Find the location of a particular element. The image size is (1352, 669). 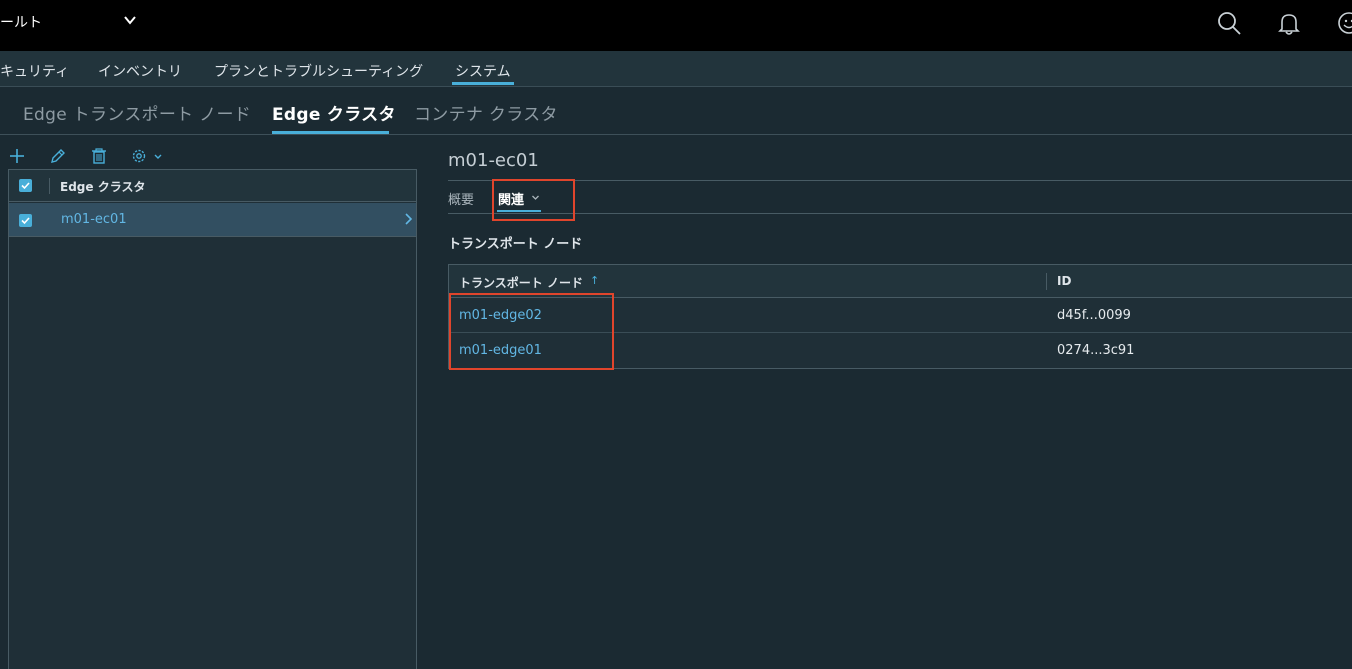

nav-item-security: キュリティ is located at coordinates (34, 71).